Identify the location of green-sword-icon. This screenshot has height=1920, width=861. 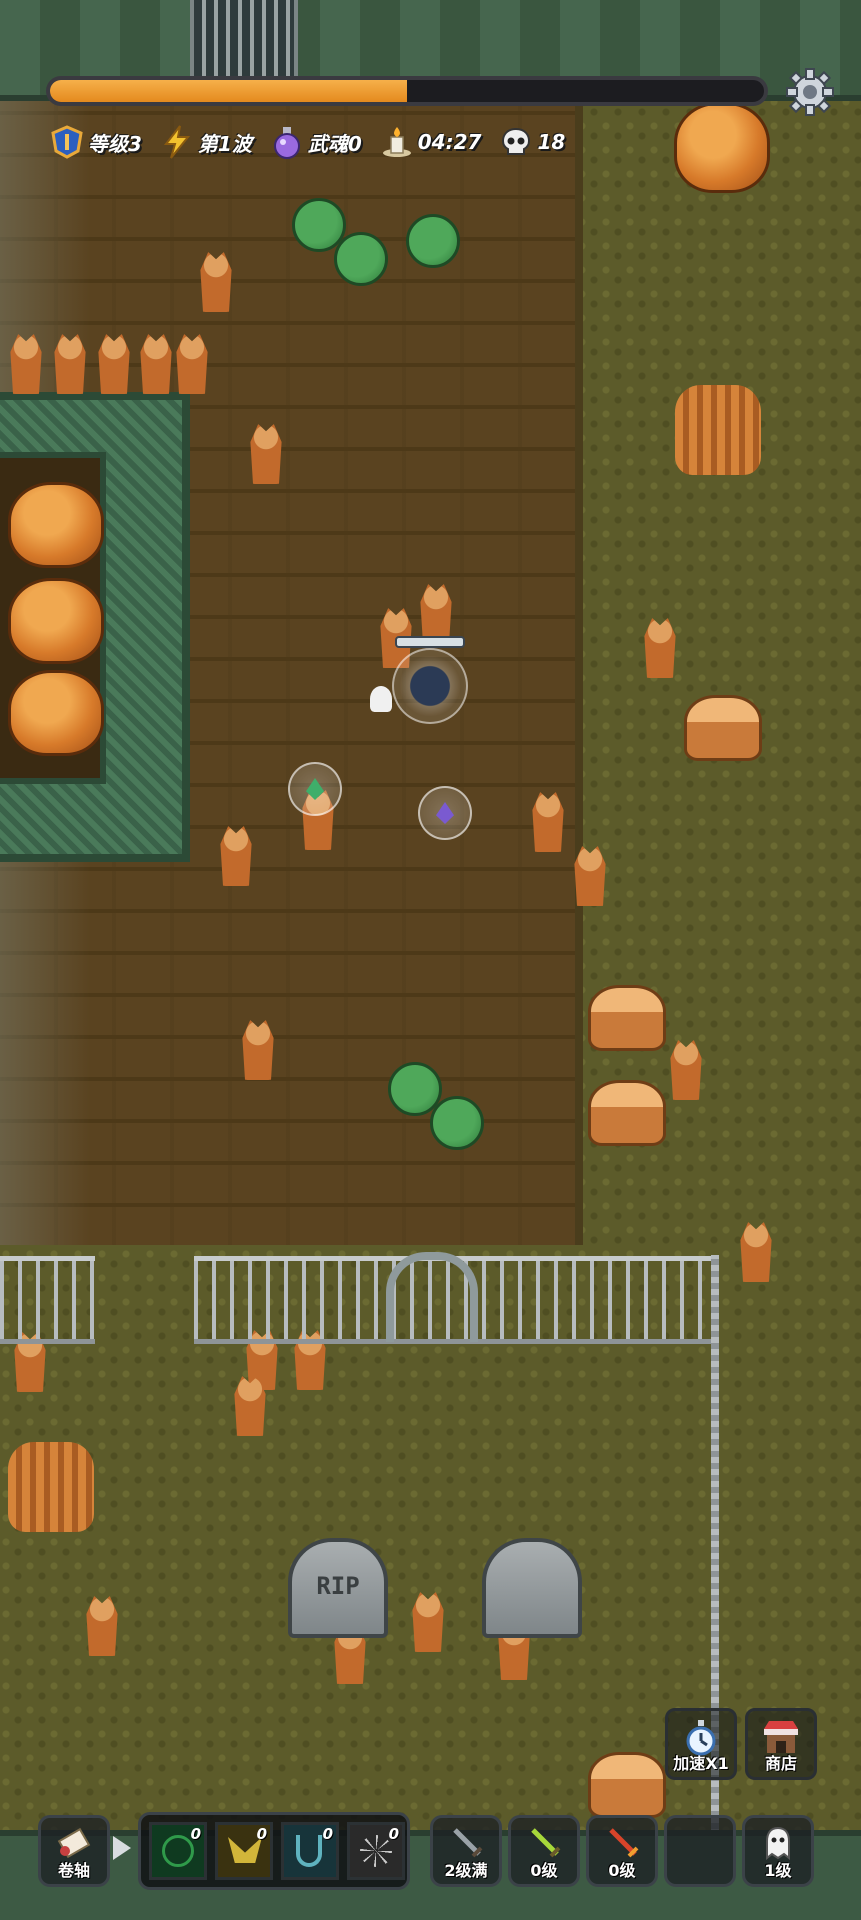
(544, 1845).